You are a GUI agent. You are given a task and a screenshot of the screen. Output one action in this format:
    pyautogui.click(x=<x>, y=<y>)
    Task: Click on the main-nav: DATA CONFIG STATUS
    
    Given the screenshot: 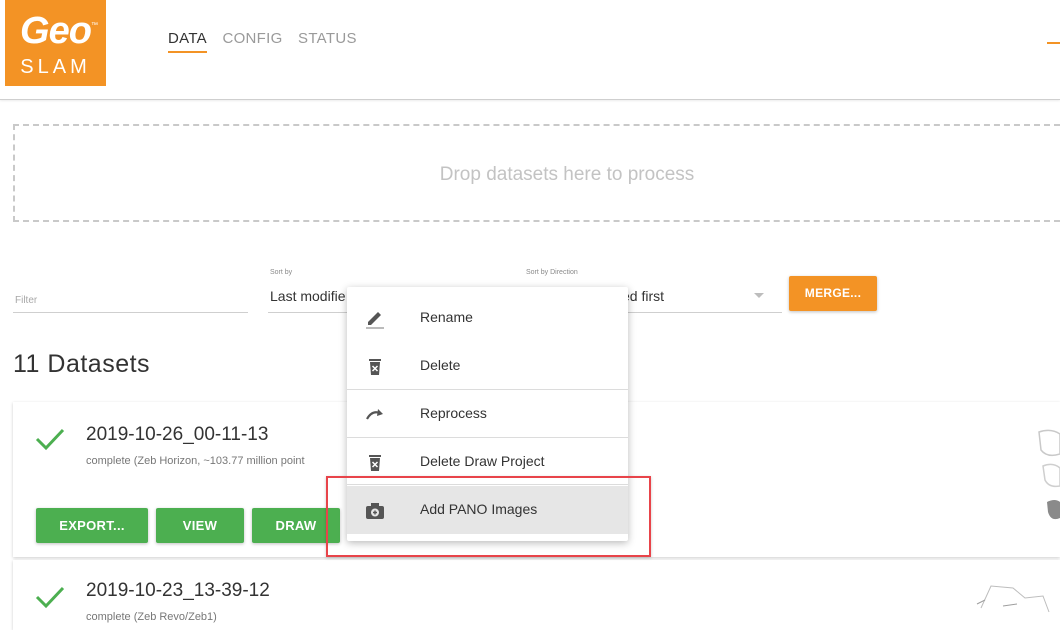 What is the action you would take?
    pyautogui.click(x=268, y=42)
    